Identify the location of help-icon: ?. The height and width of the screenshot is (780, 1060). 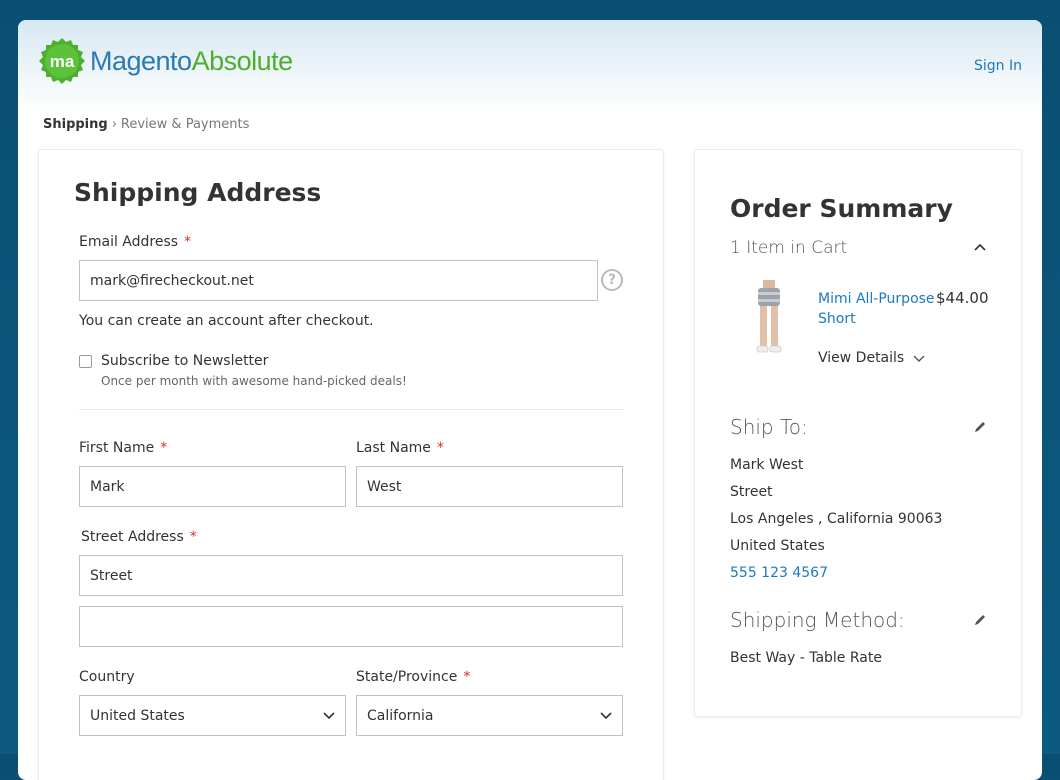
(612, 280).